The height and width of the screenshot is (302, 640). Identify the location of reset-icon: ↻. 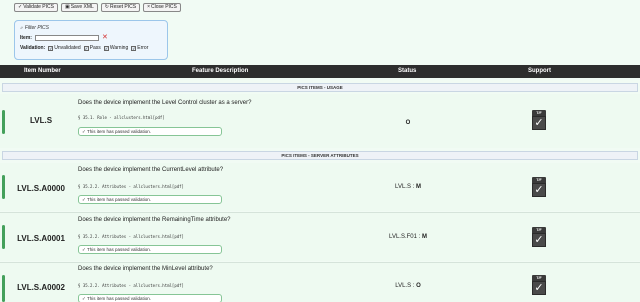
(106, 7).